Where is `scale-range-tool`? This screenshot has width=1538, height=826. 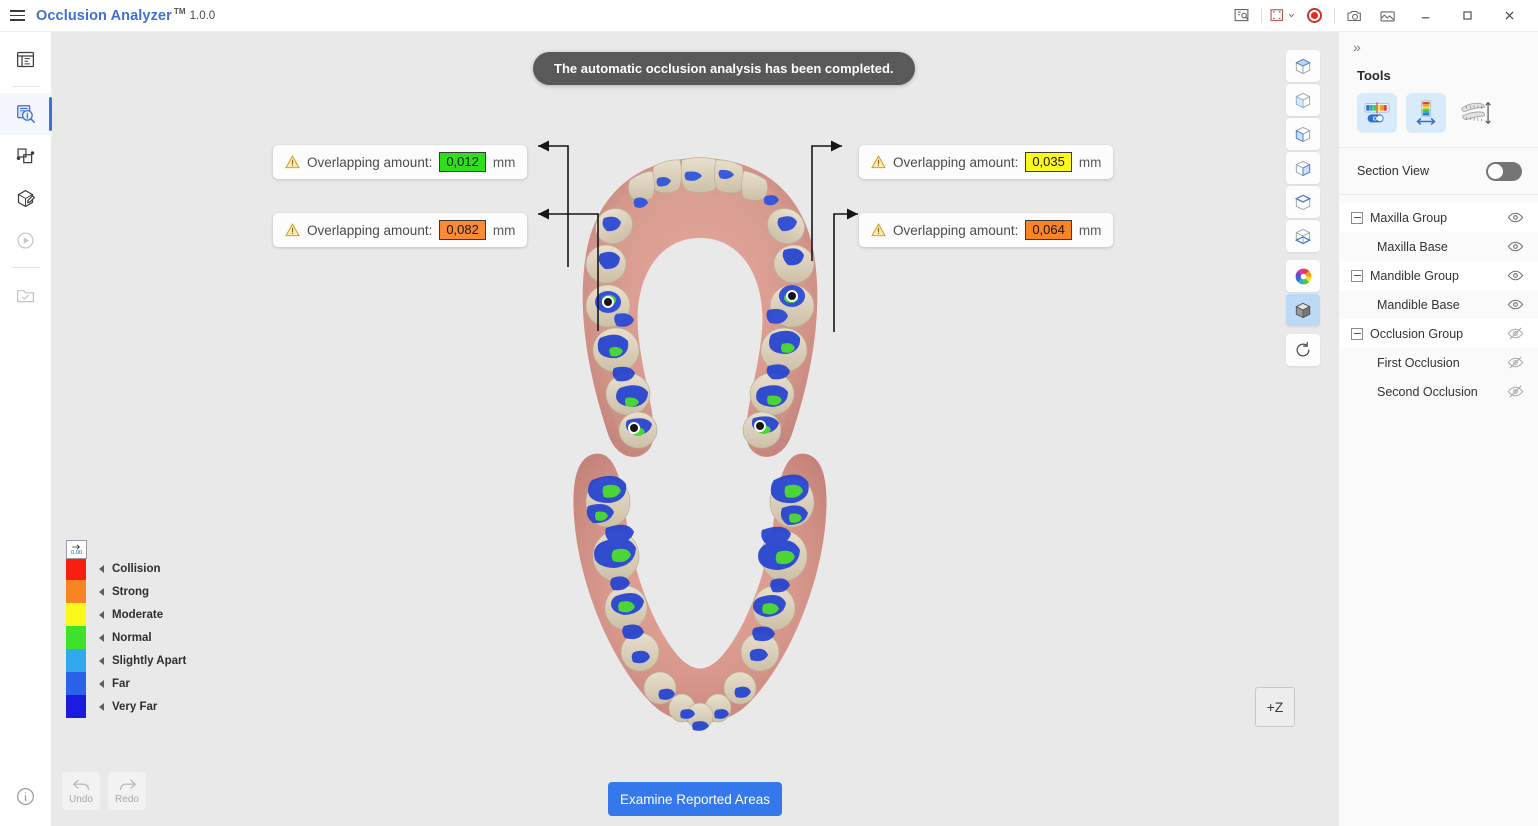 scale-range-tool is located at coordinates (1426, 113).